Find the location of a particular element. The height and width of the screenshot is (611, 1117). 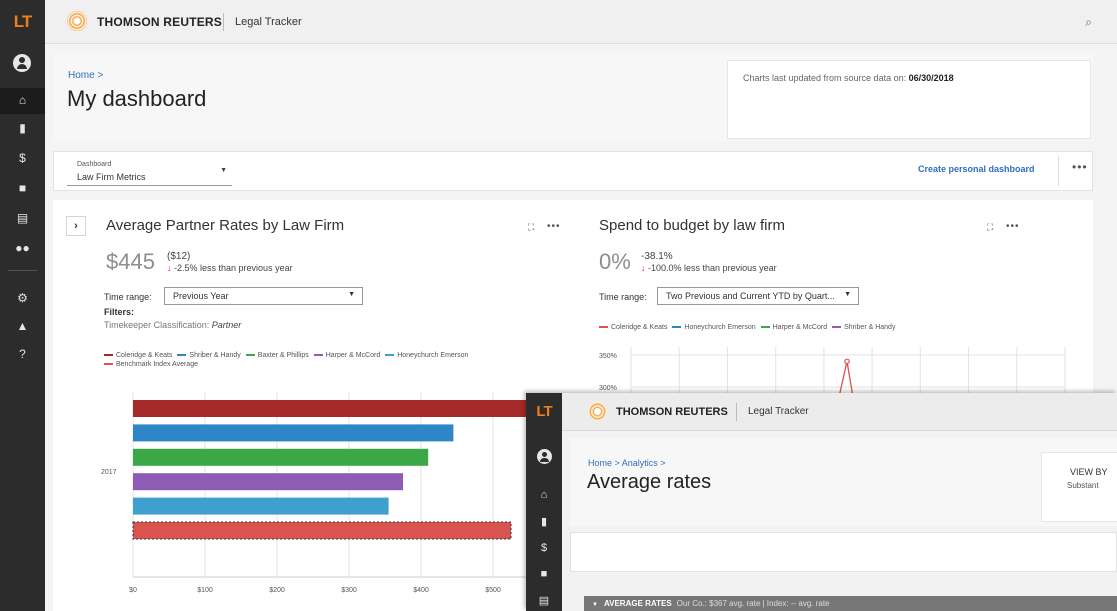

partner-rates-chart: $0 $100 $200 $300 $400 $500 2017 is located at coordinates (331, 493).